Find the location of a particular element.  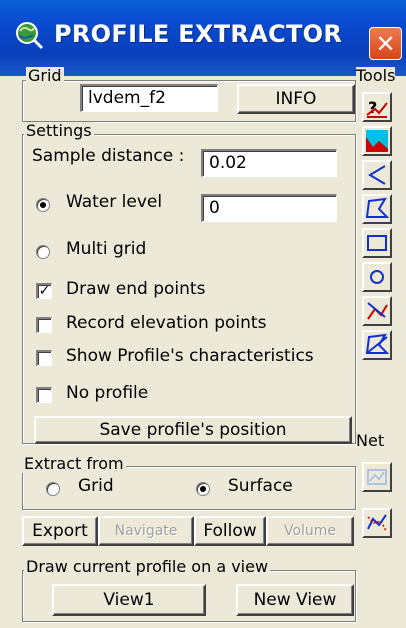

water-fill-icon is located at coordinates (377, 141).